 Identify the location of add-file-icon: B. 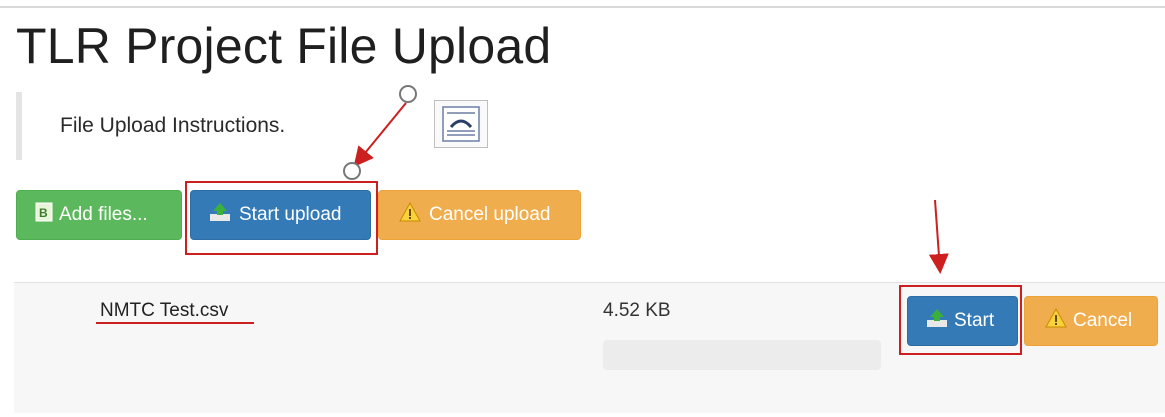
(44, 215).